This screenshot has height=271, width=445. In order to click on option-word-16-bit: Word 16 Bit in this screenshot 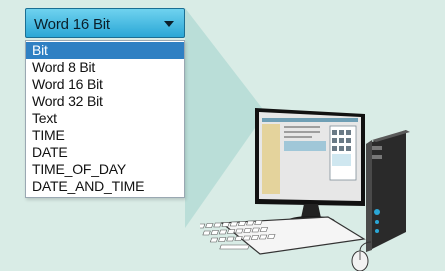, I will do `click(105, 84)`.